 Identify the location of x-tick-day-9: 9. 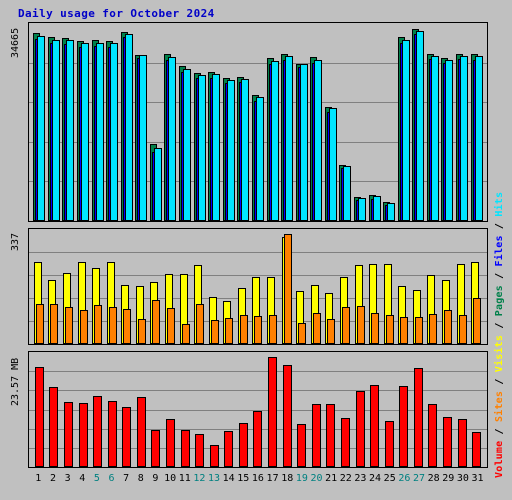
(155, 478).